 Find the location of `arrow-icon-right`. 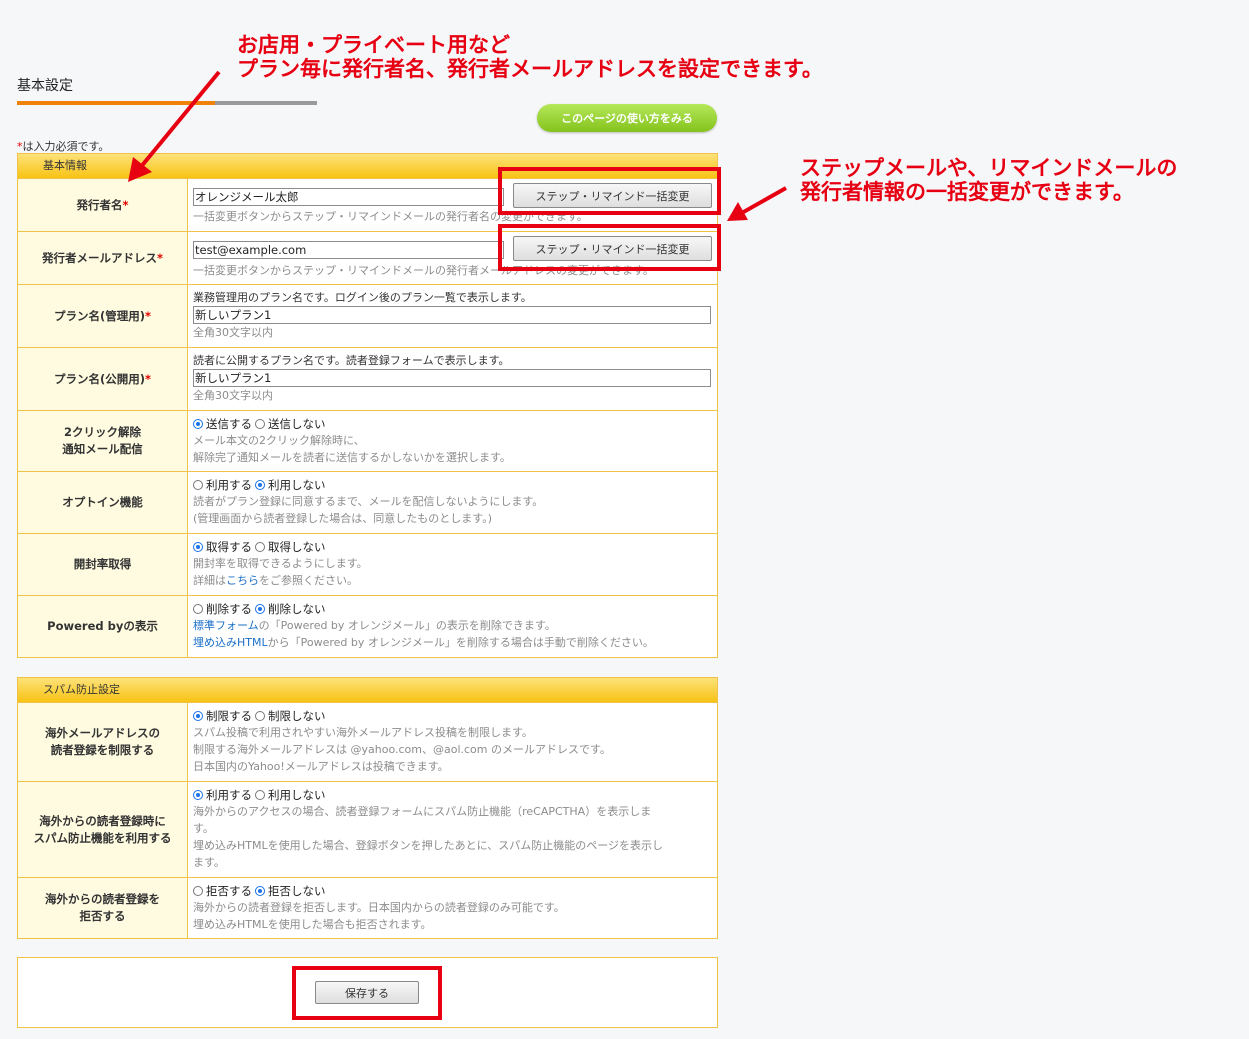

arrow-icon-right is located at coordinates (757, 203).